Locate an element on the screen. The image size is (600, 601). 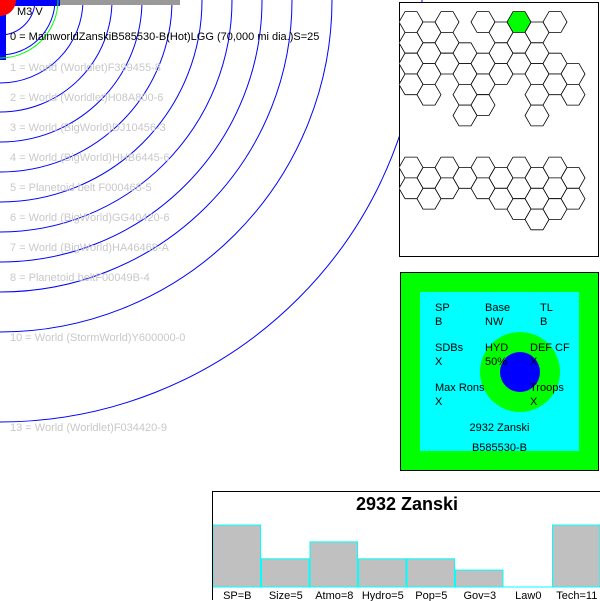
sdbs-label: SDBs is located at coordinates (449, 348).